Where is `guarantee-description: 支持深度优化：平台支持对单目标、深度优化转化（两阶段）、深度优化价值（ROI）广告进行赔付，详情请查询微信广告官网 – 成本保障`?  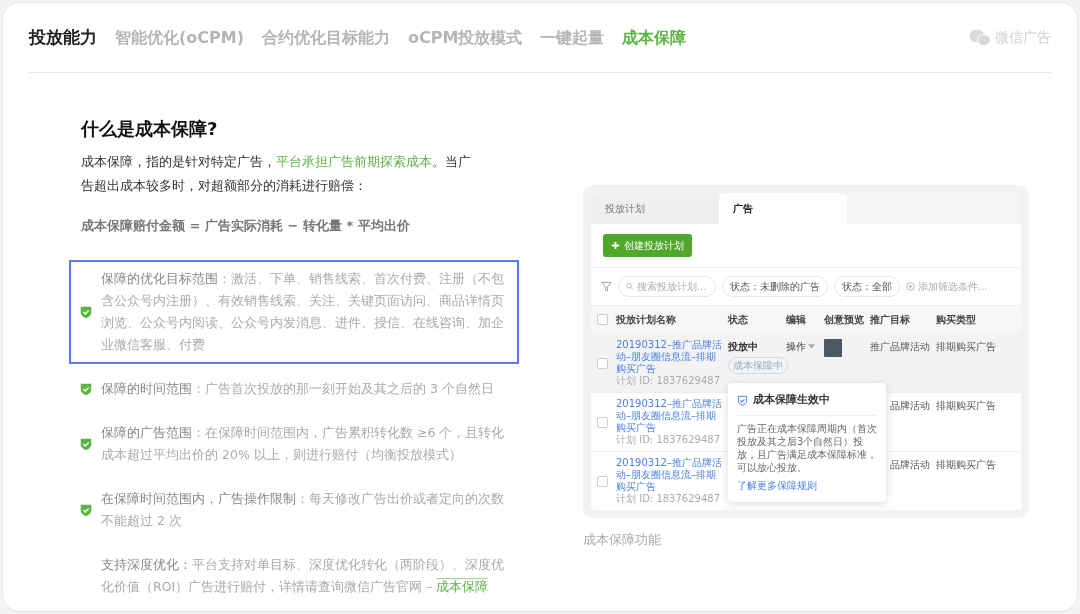
guarantee-description: 支持深度优化：平台支持对单目标、深度优化转化（两阶段）、深度优化价值（ROI）广告进行赔付，详情请查询微信广告官网 – 成本保障 is located at coordinates (303, 575).